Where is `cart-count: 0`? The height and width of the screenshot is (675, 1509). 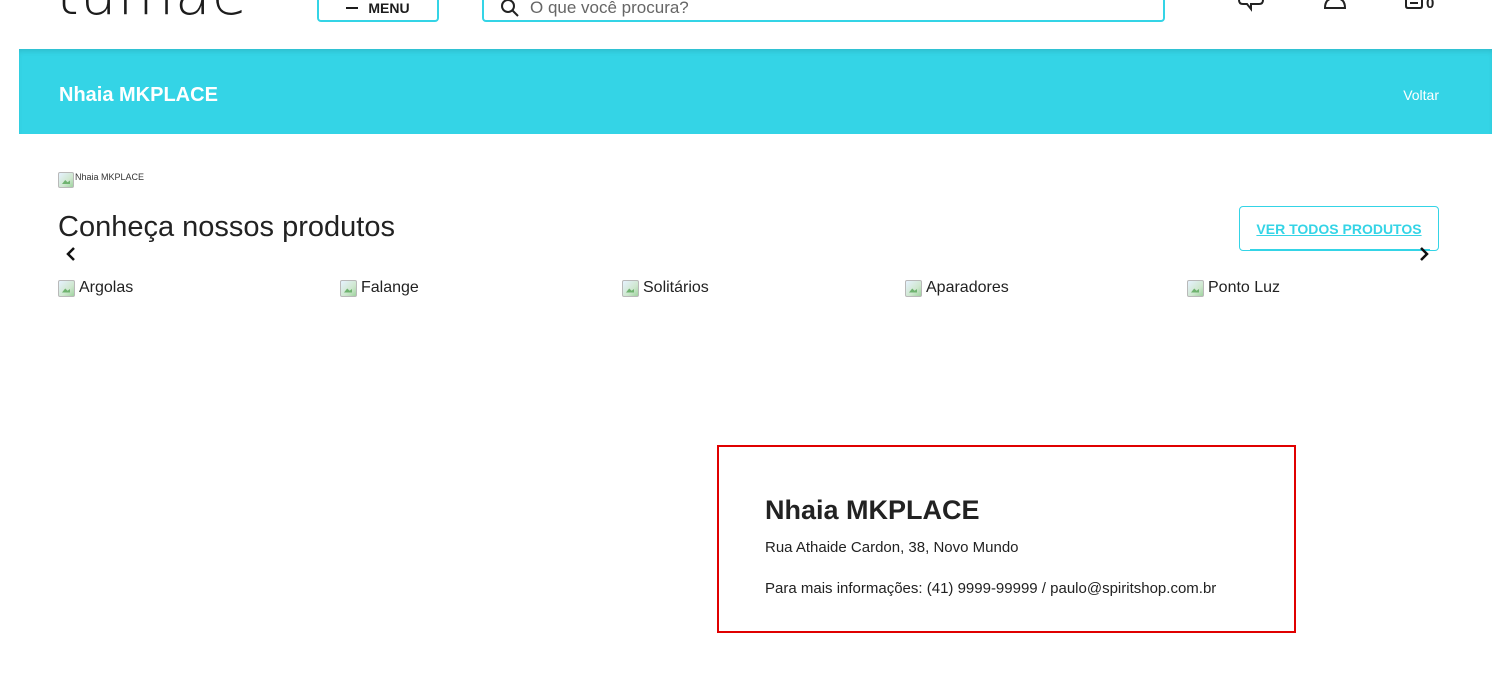
cart-count: 0 is located at coordinates (1430, 6).